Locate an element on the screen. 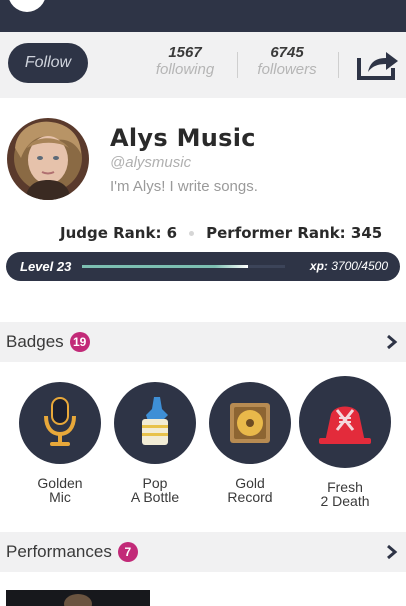 The image size is (406, 606). share-icon is located at coordinates (378, 64).